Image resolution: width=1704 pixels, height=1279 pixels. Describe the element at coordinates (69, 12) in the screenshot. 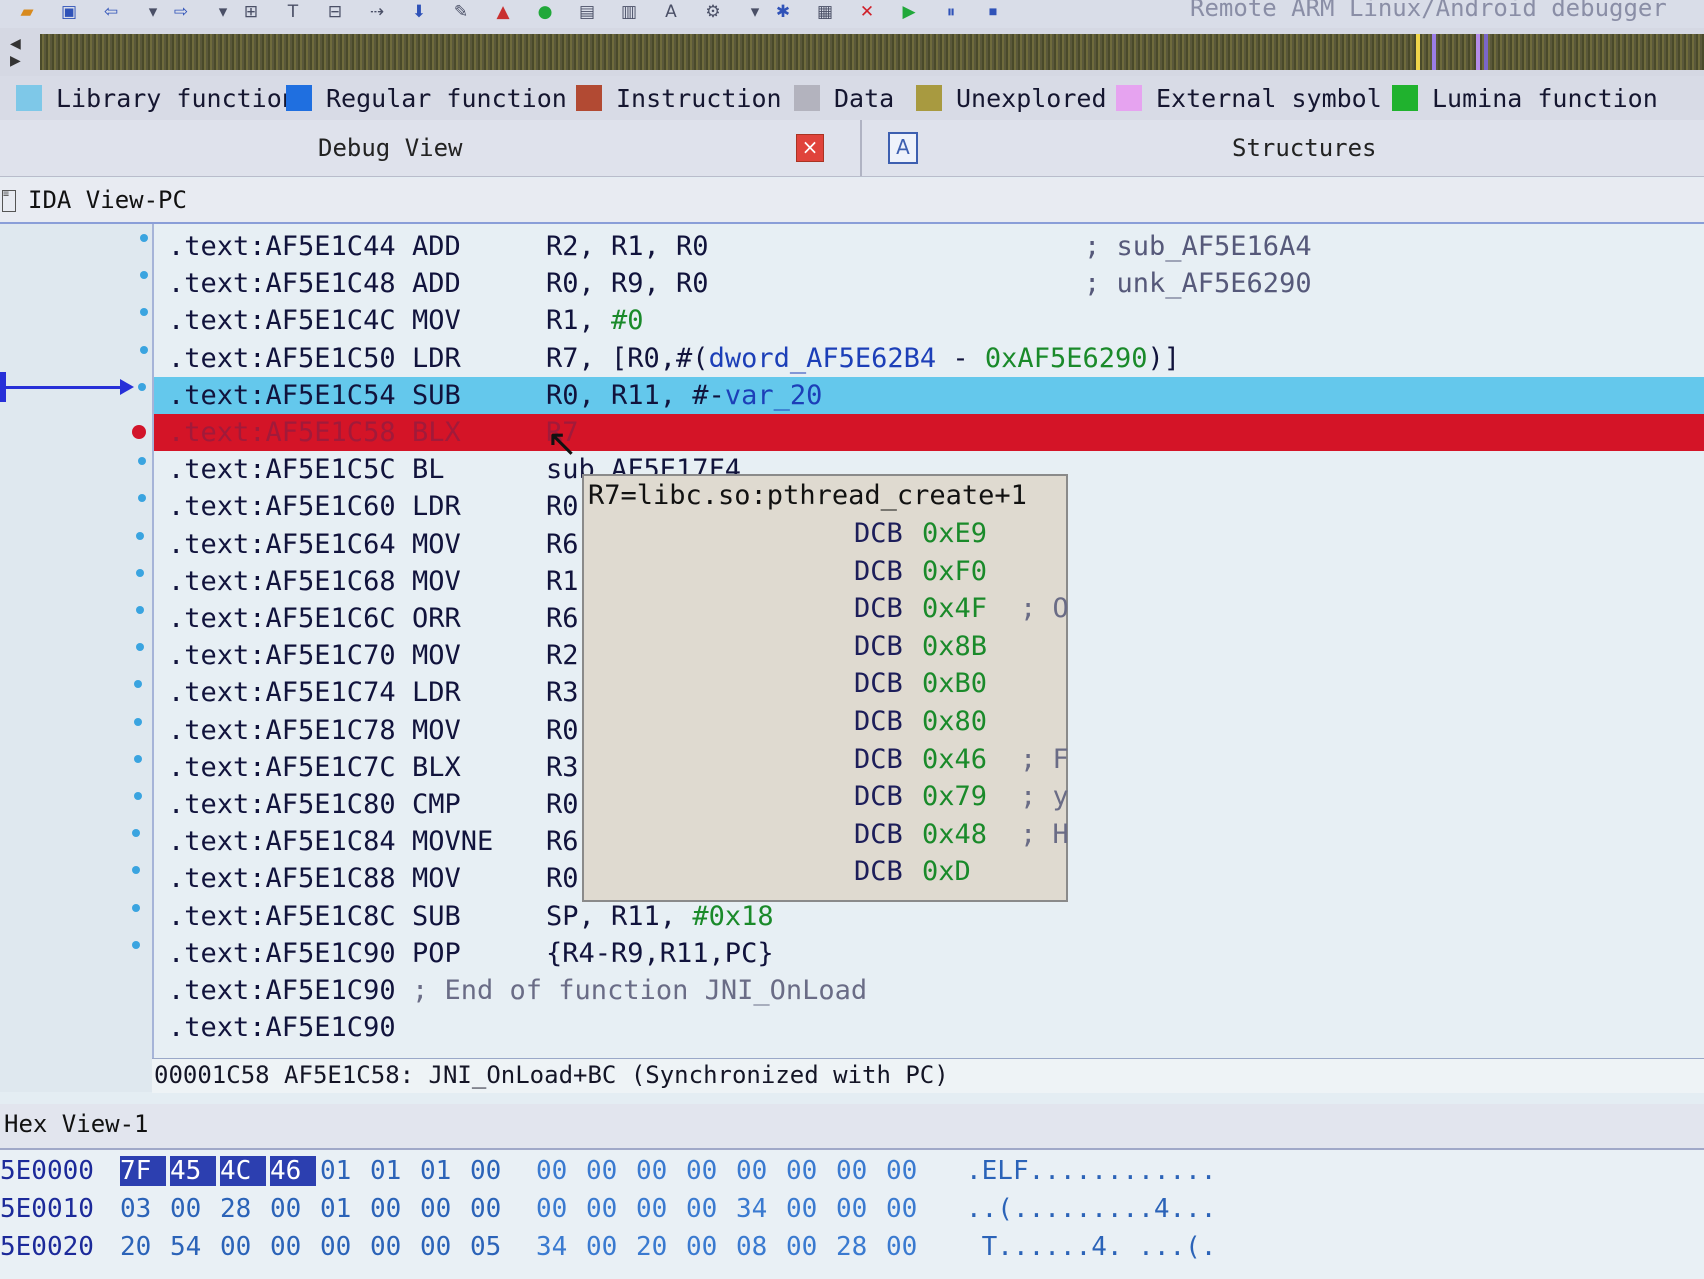

I see `toolbar-save-icon: ▣` at that location.